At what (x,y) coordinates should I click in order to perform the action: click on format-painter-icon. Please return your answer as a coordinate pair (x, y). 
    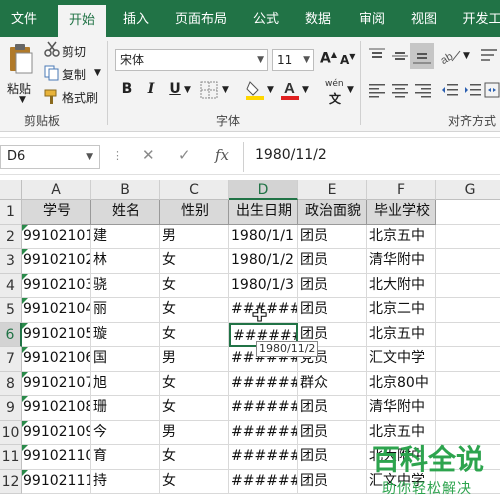
    Looking at the image, I should click on (52, 99).